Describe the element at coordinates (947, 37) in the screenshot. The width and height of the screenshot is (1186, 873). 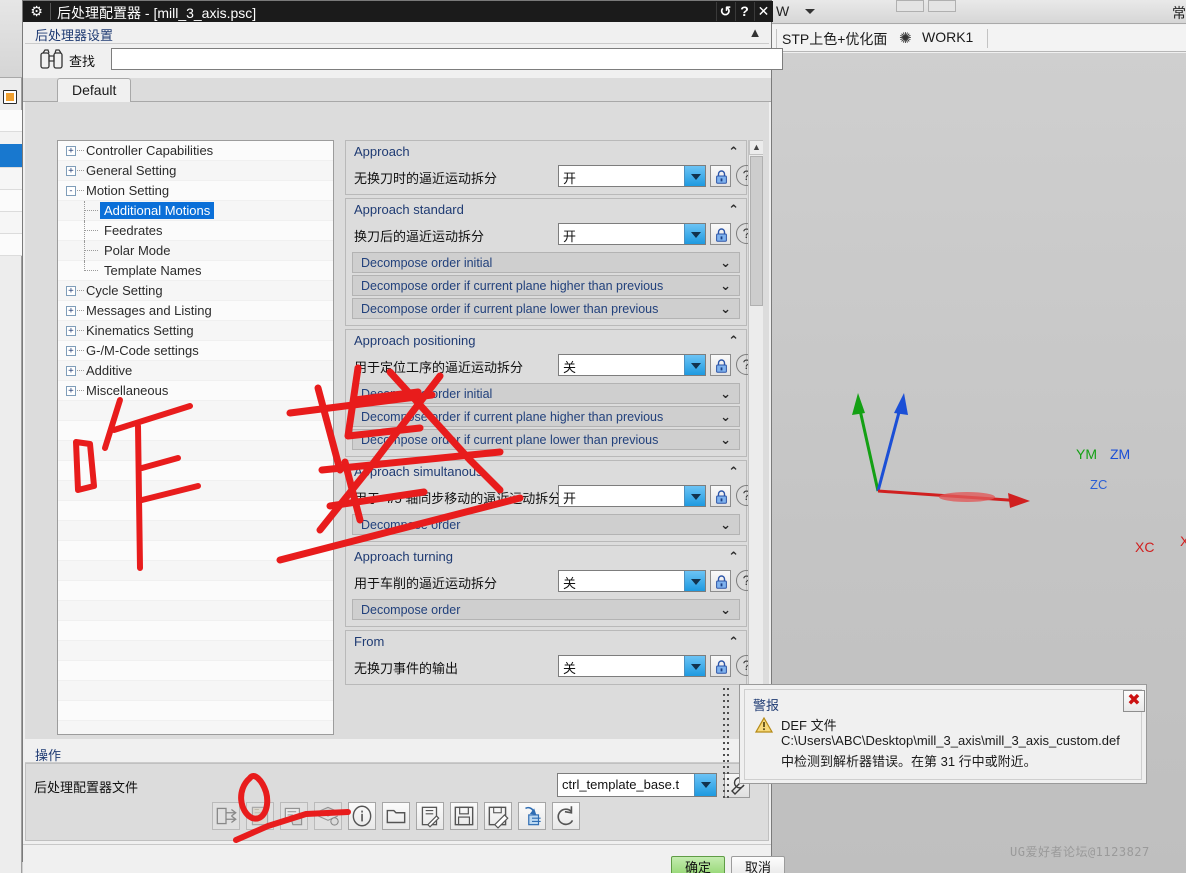
I see `tab-work1: WORK1` at that location.